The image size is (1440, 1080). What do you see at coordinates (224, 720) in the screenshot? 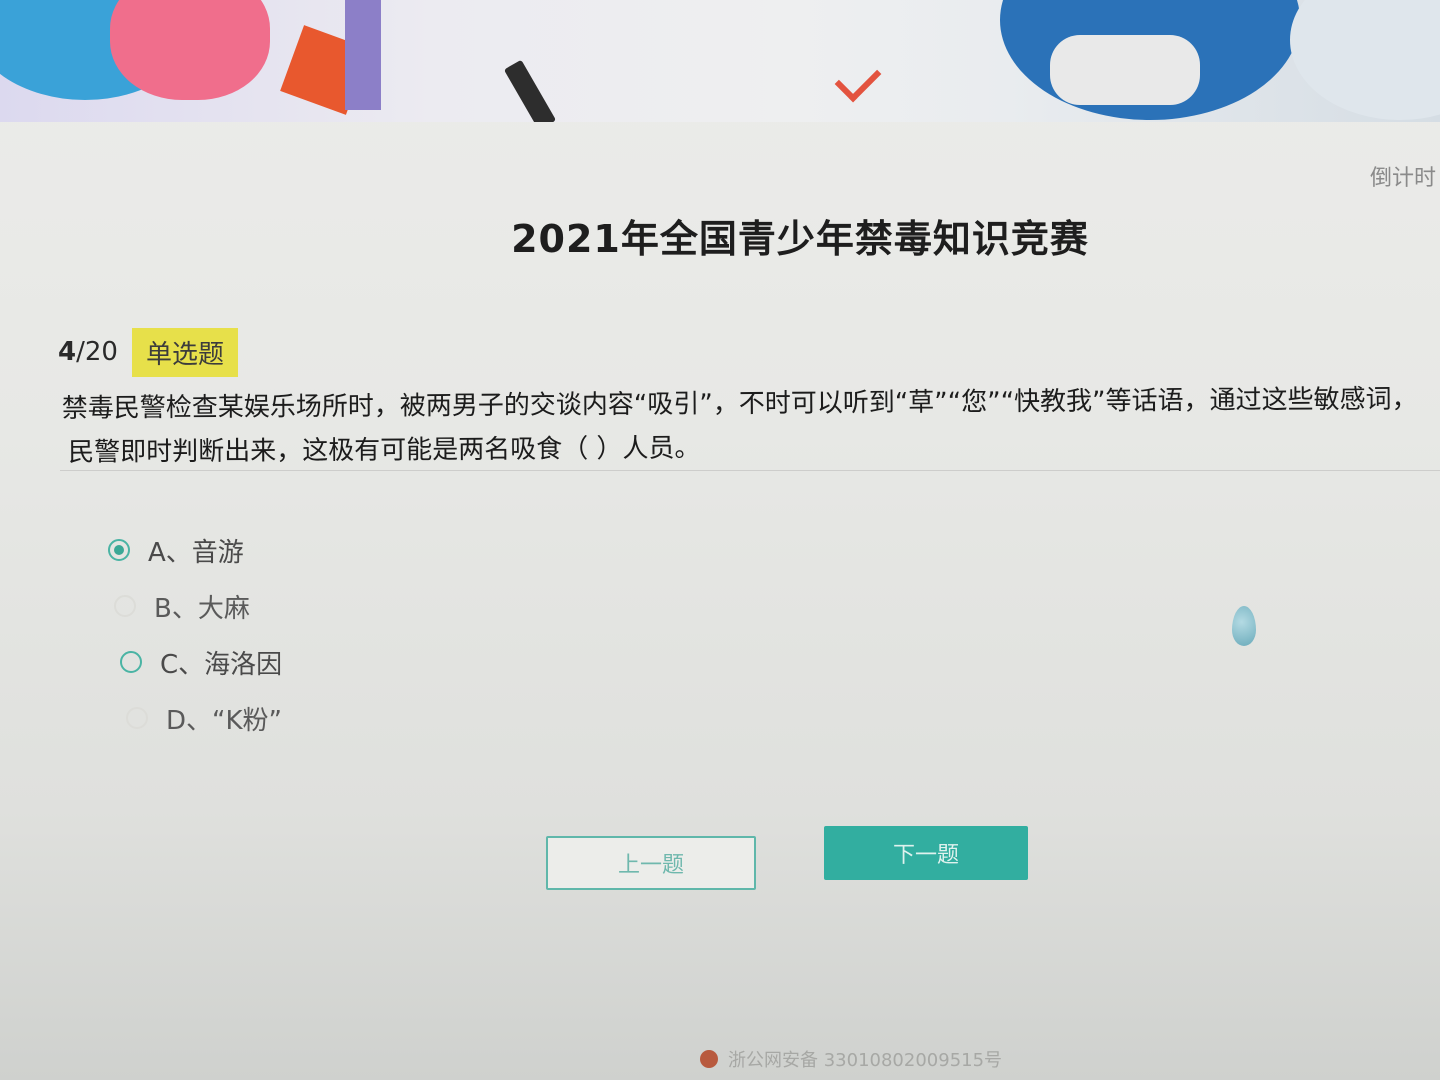
I see `option-d-label: D、“K粉”` at bounding box center [224, 720].